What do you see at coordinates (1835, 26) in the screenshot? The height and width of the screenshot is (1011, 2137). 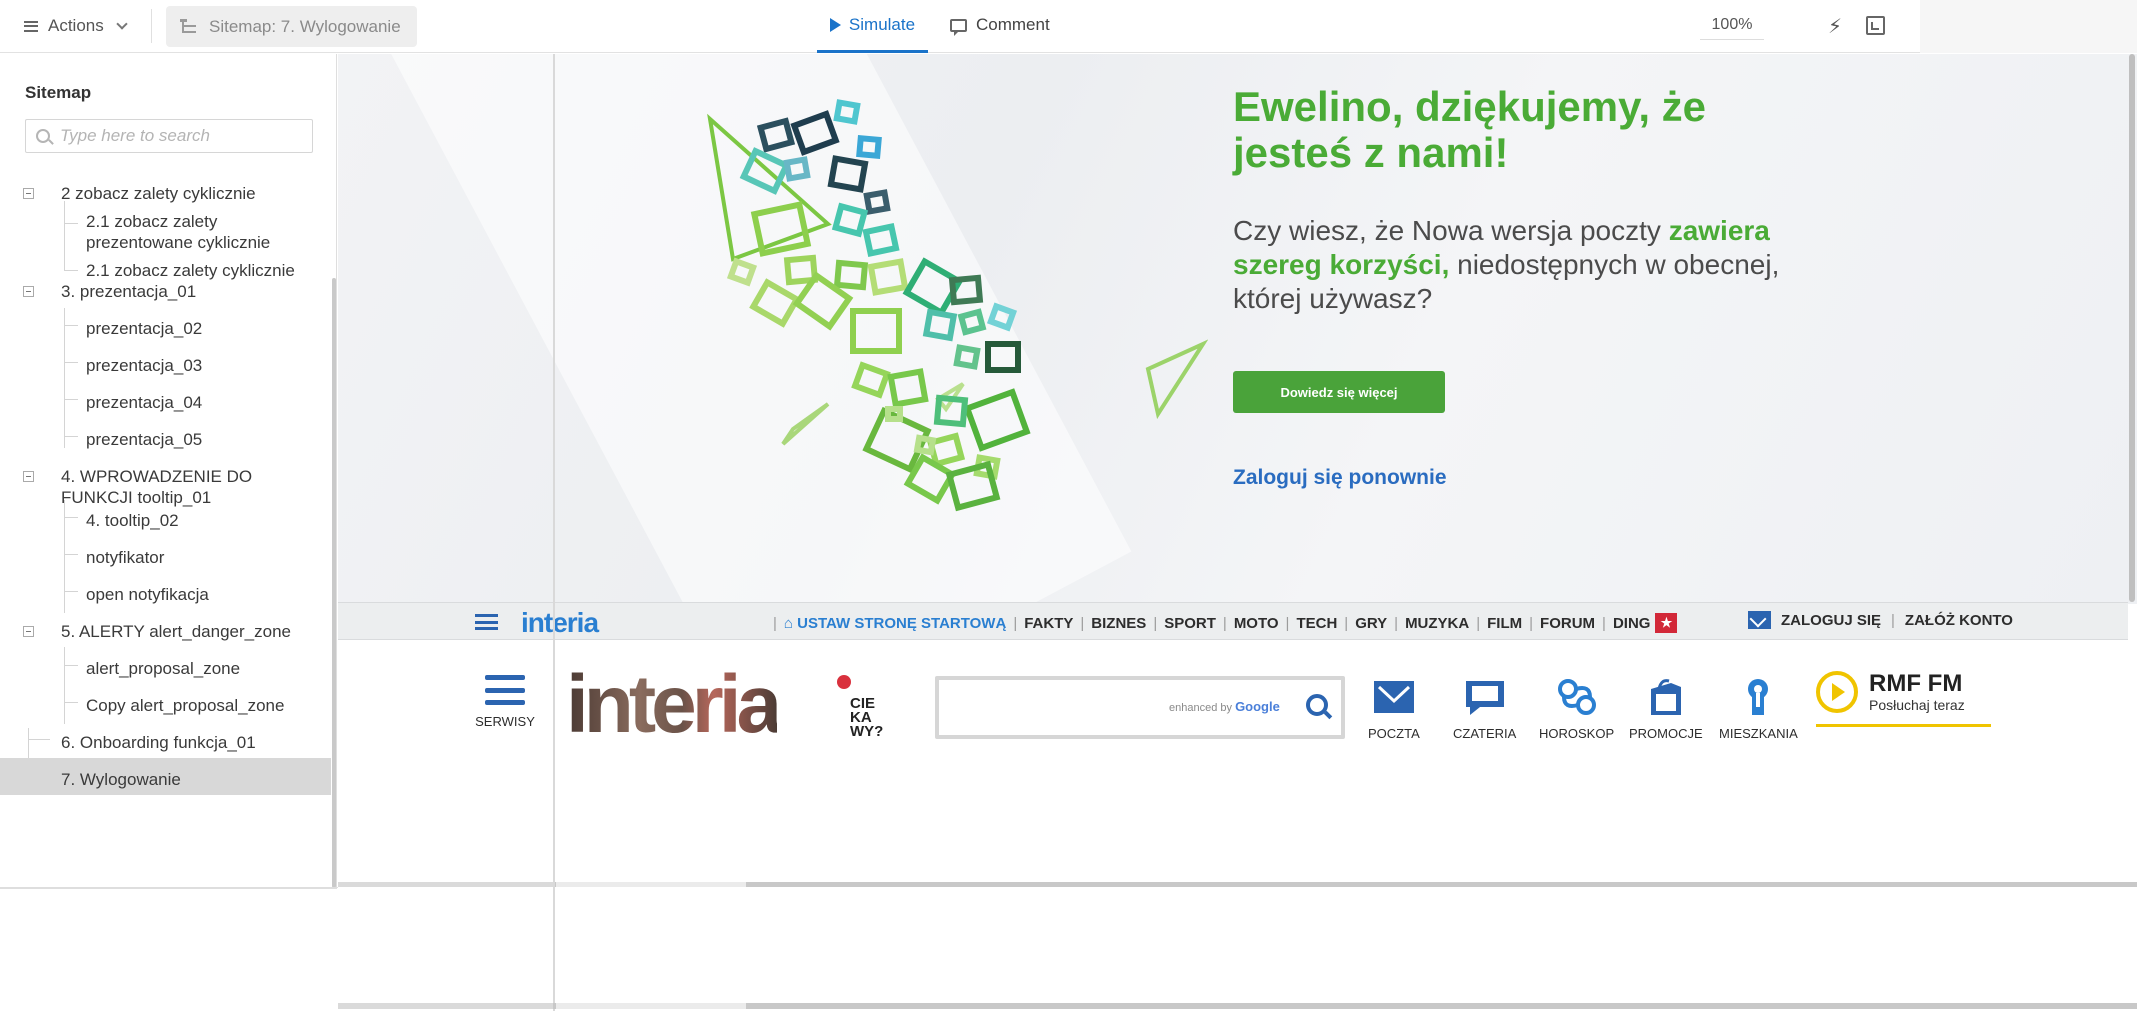 I see `lightning-icon: ⚡︎` at bounding box center [1835, 26].